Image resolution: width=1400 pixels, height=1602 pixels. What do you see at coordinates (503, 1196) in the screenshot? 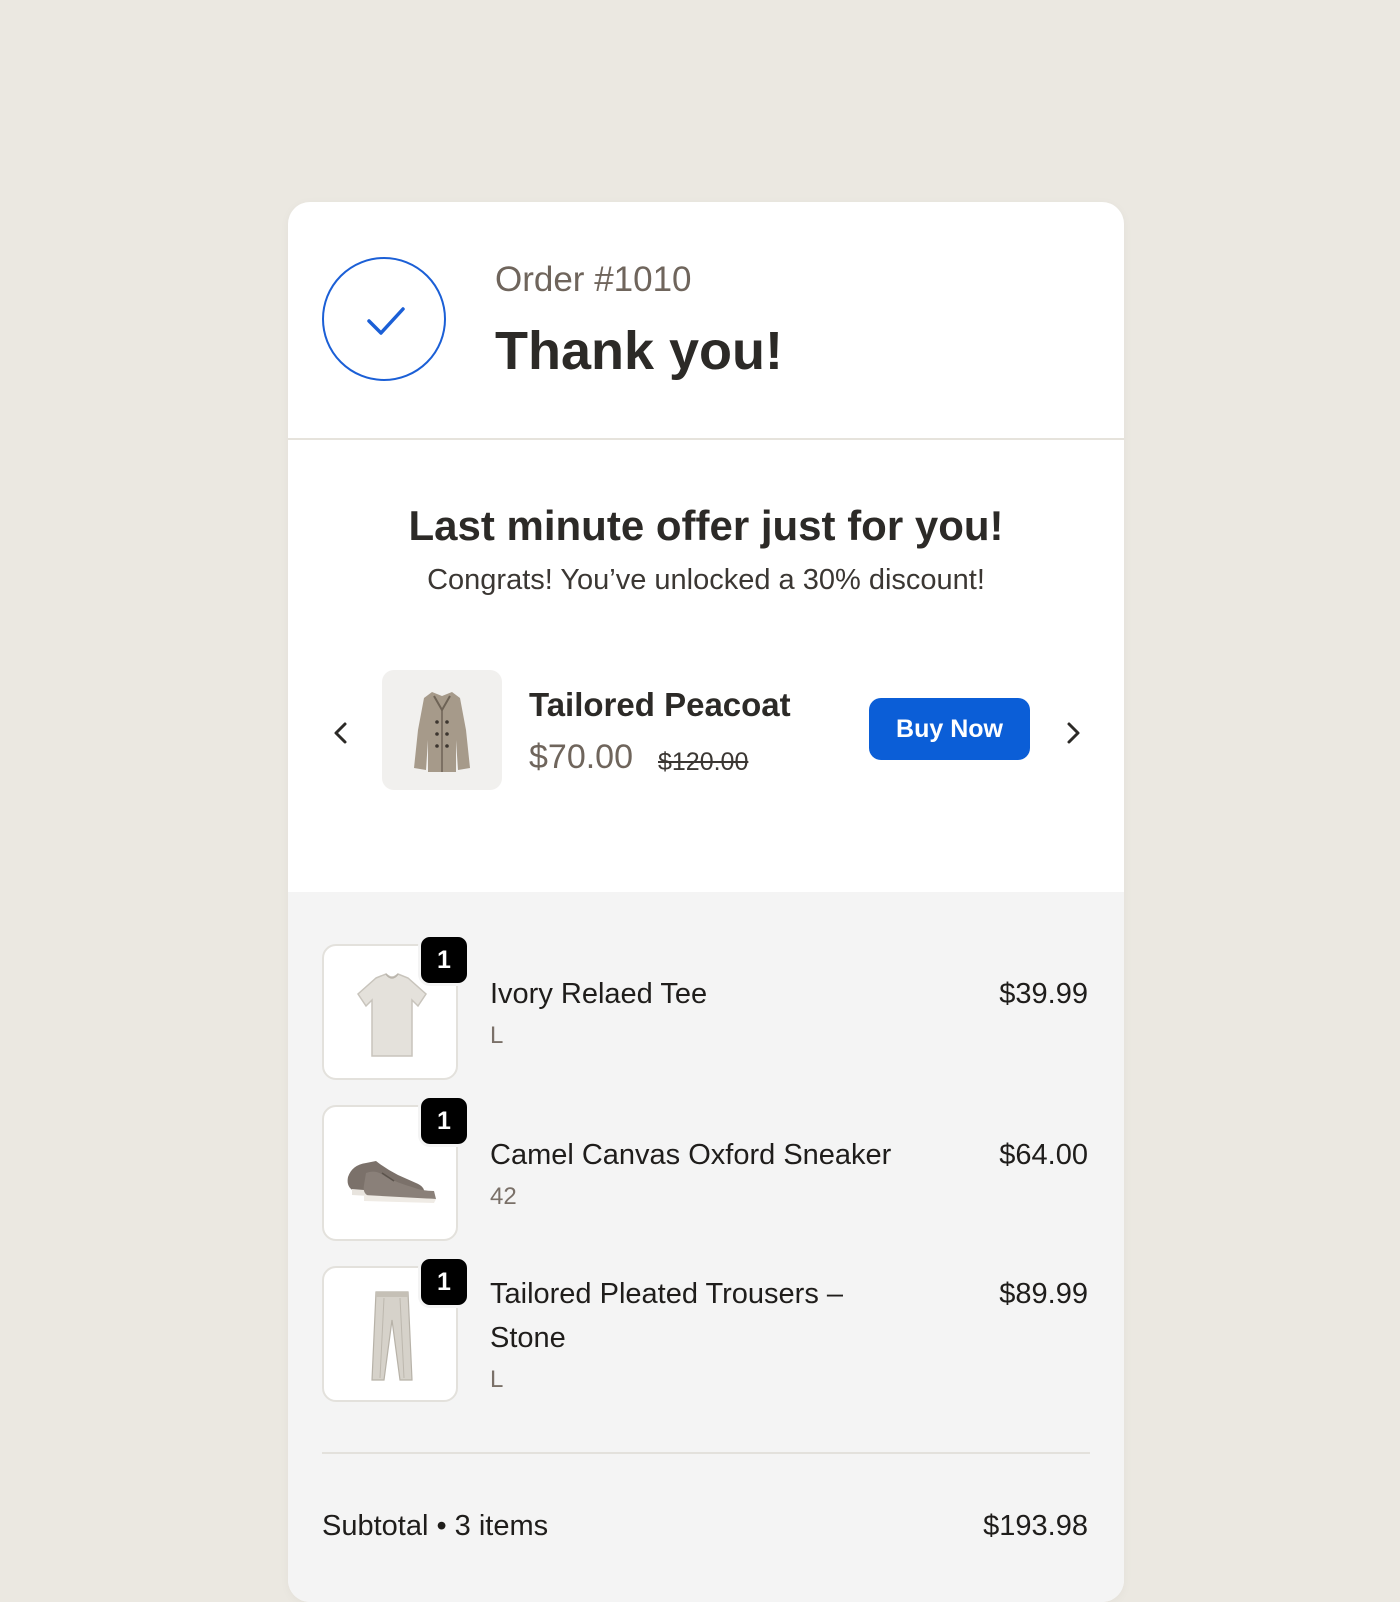
I see `item-variant: 42` at bounding box center [503, 1196].